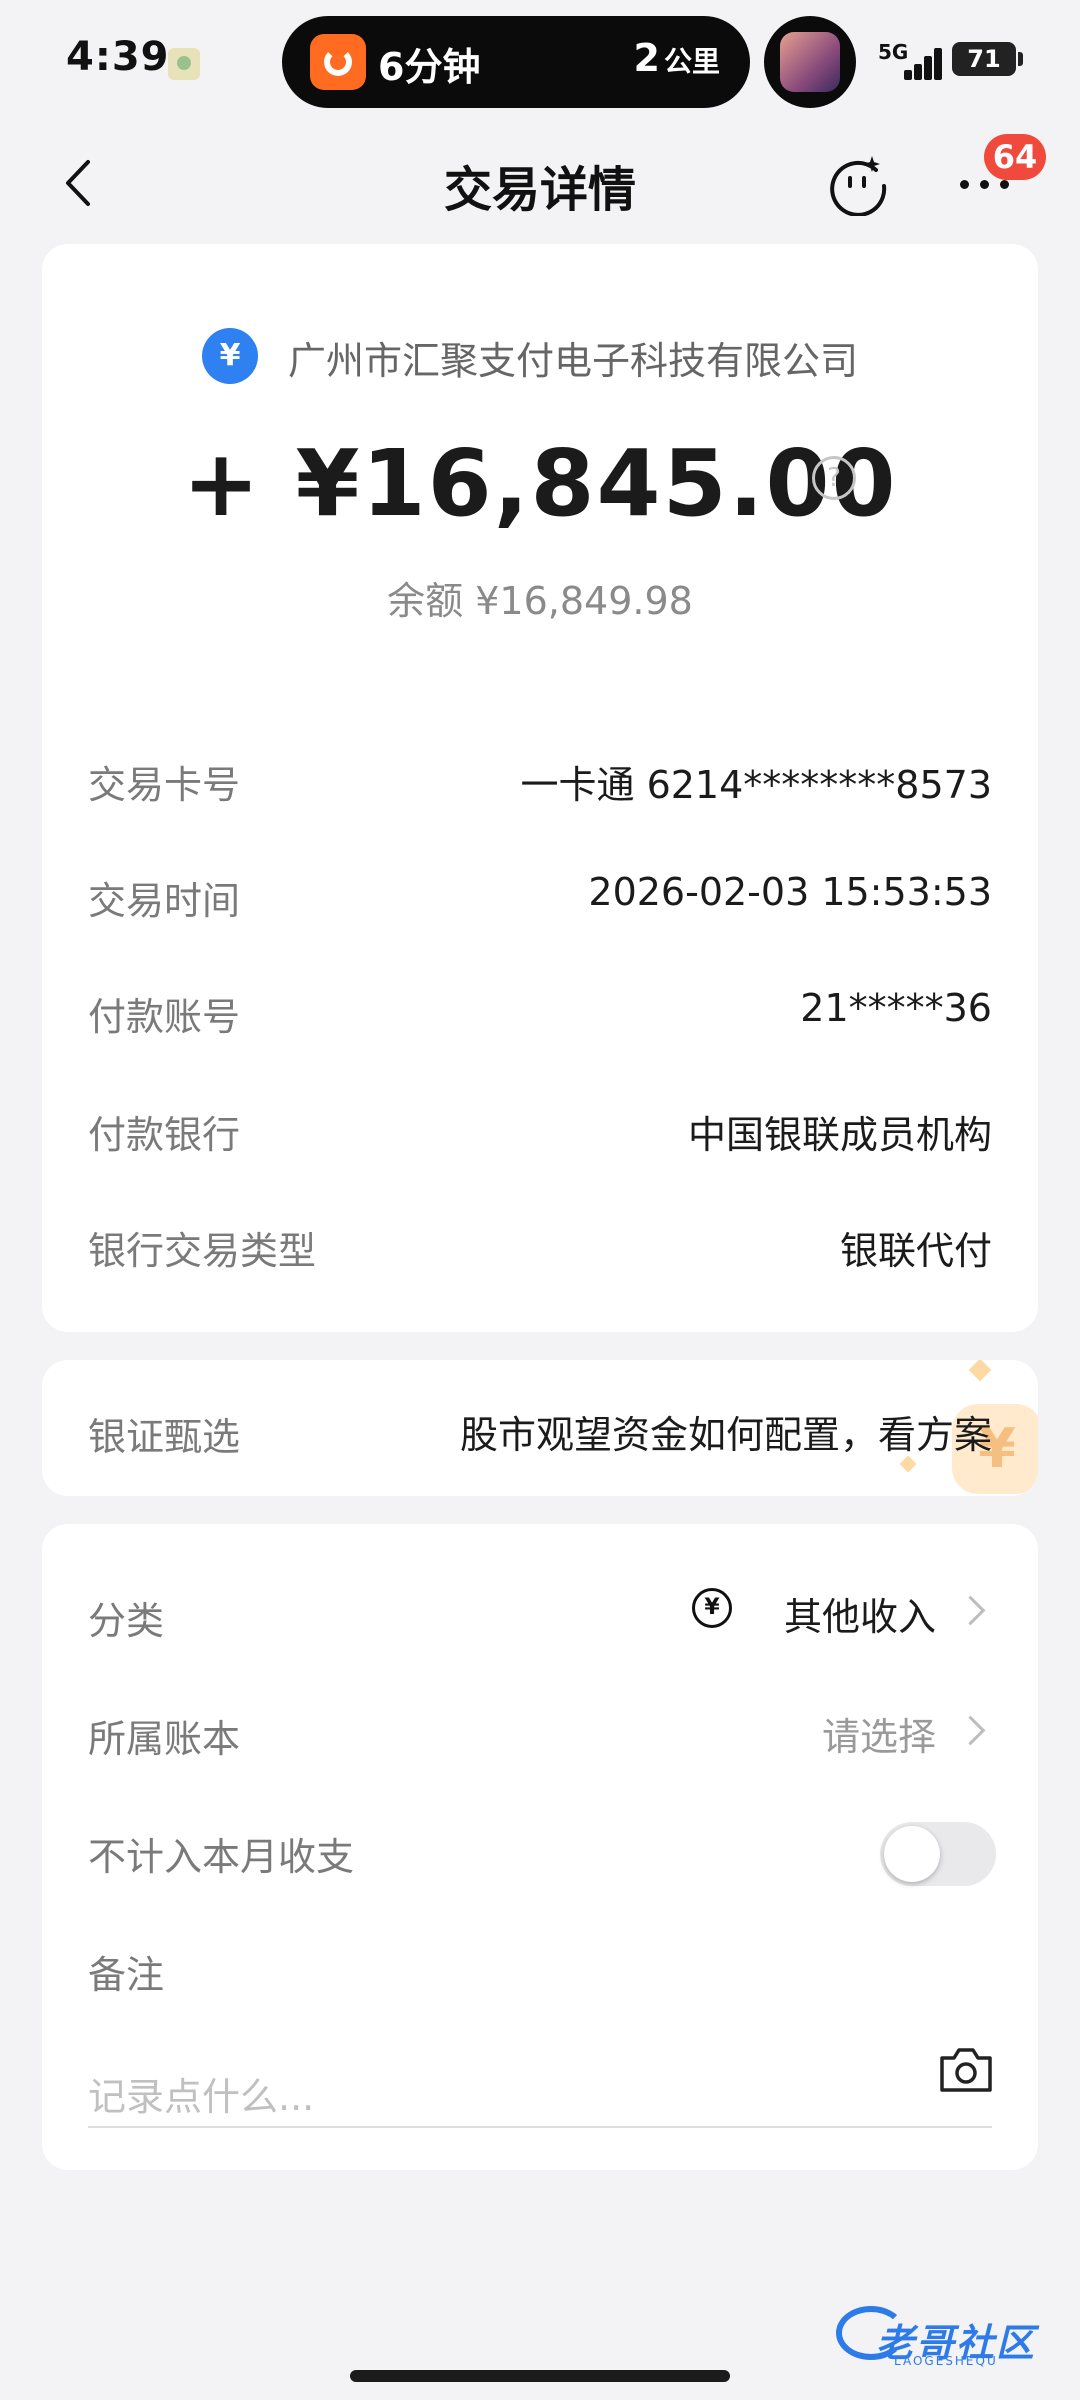 This screenshot has height=2400, width=1080. What do you see at coordinates (540, 2376) in the screenshot?
I see `home-indicator` at bounding box center [540, 2376].